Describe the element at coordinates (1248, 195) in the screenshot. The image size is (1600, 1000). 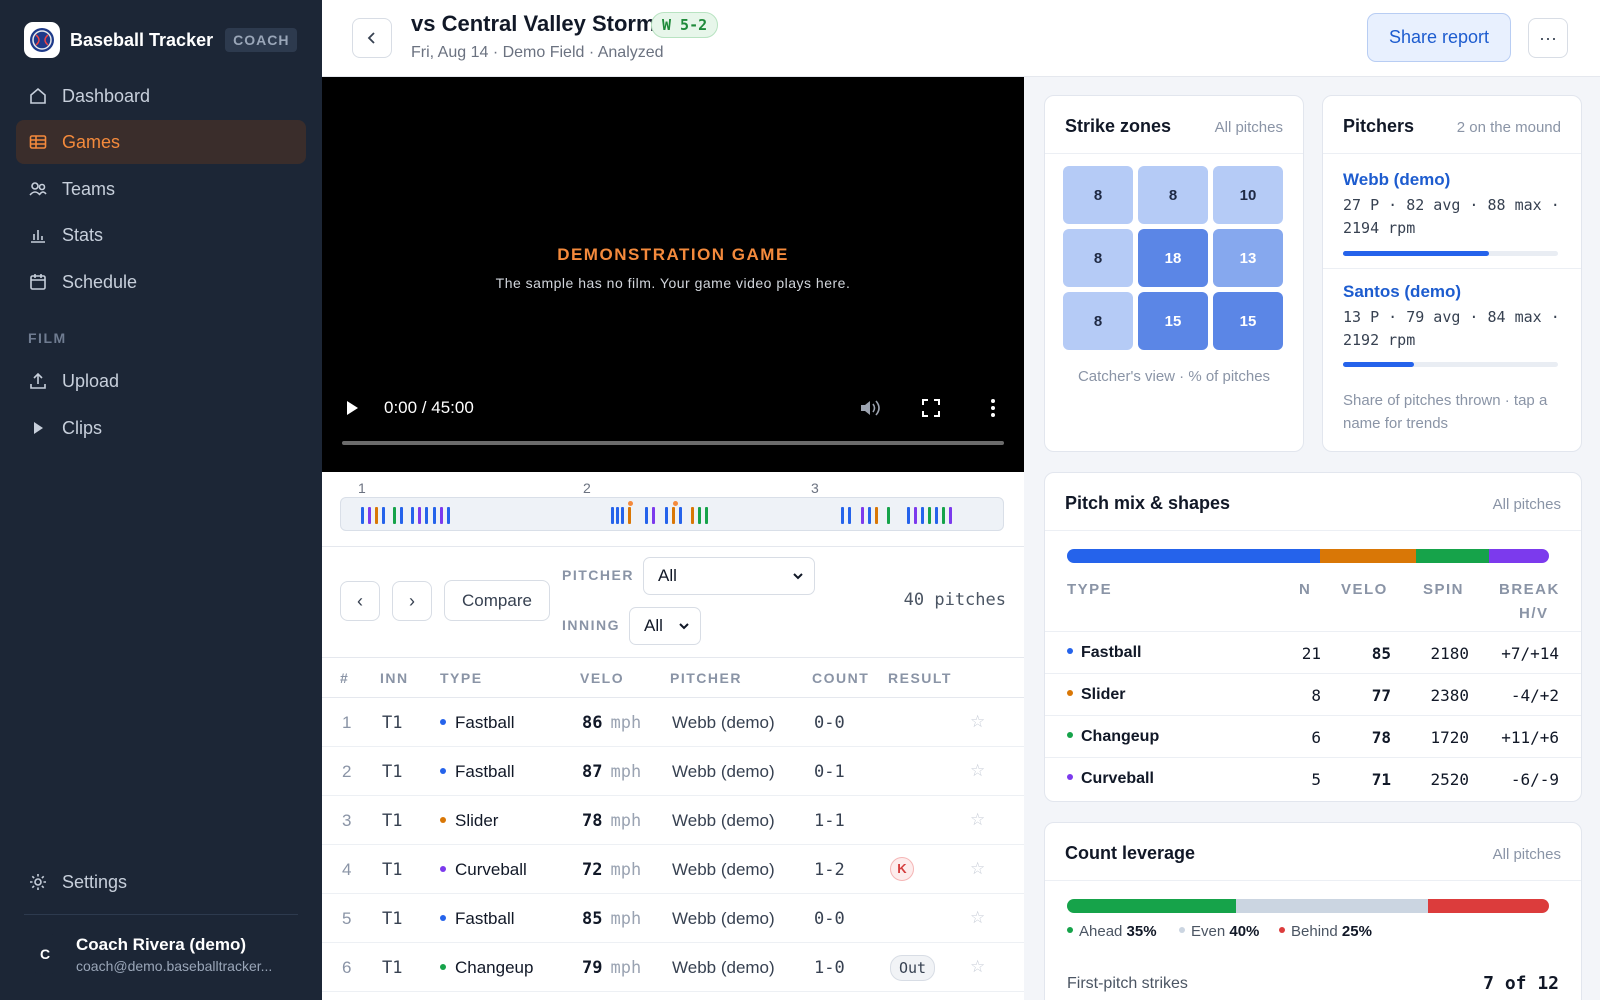
I see `zone-cell: 10` at that location.